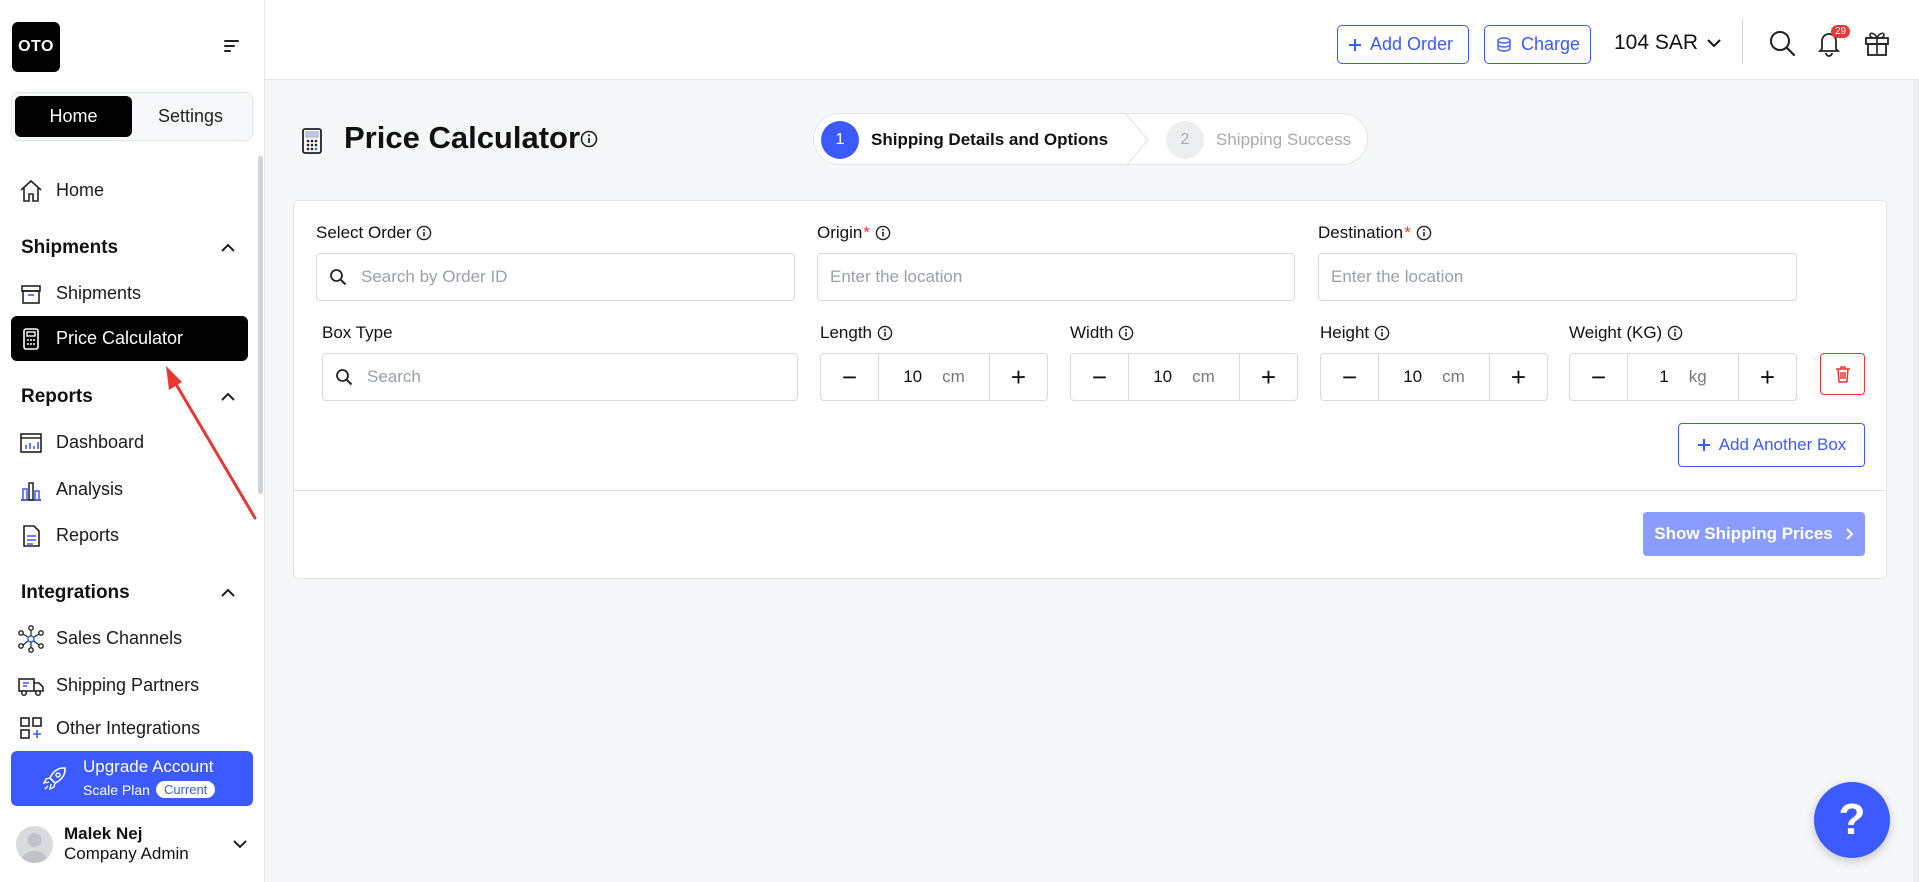 The image size is (1919, 882). Describe the element at coordinates (1557, 277) in the screenshot. I see `destination-input: Enter the location` at that location.